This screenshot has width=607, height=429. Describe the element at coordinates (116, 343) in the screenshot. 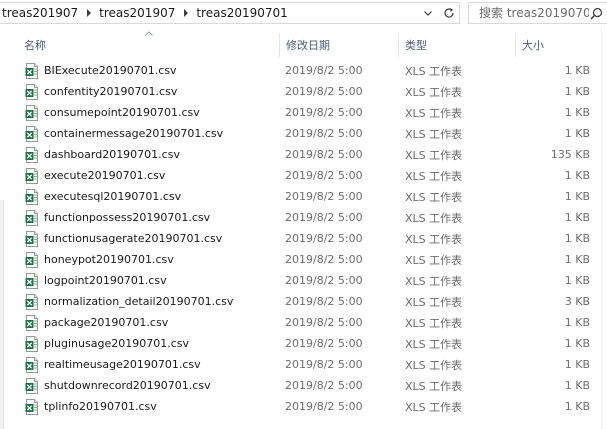

I see `file-name: pluginusage20190701.csv` at that location.